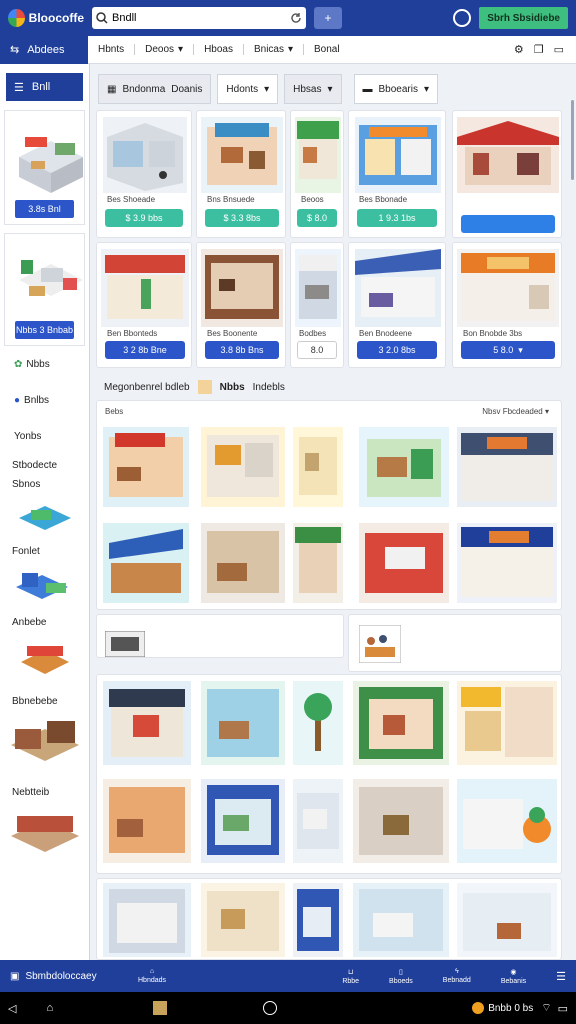 The width and height of the screenshot is (576, 1024). I want to click on circle-nav-icon, so click(270, 1008).